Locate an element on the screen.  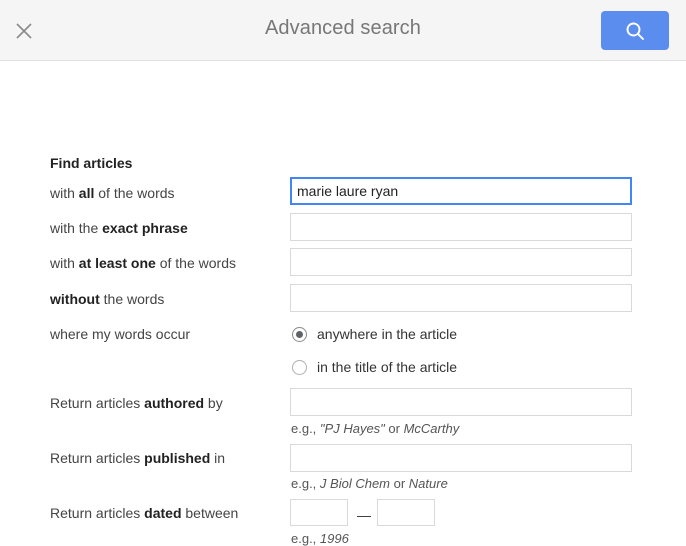
label-exact-phrase: with the exact phrase is located at coordinates (119, 228).